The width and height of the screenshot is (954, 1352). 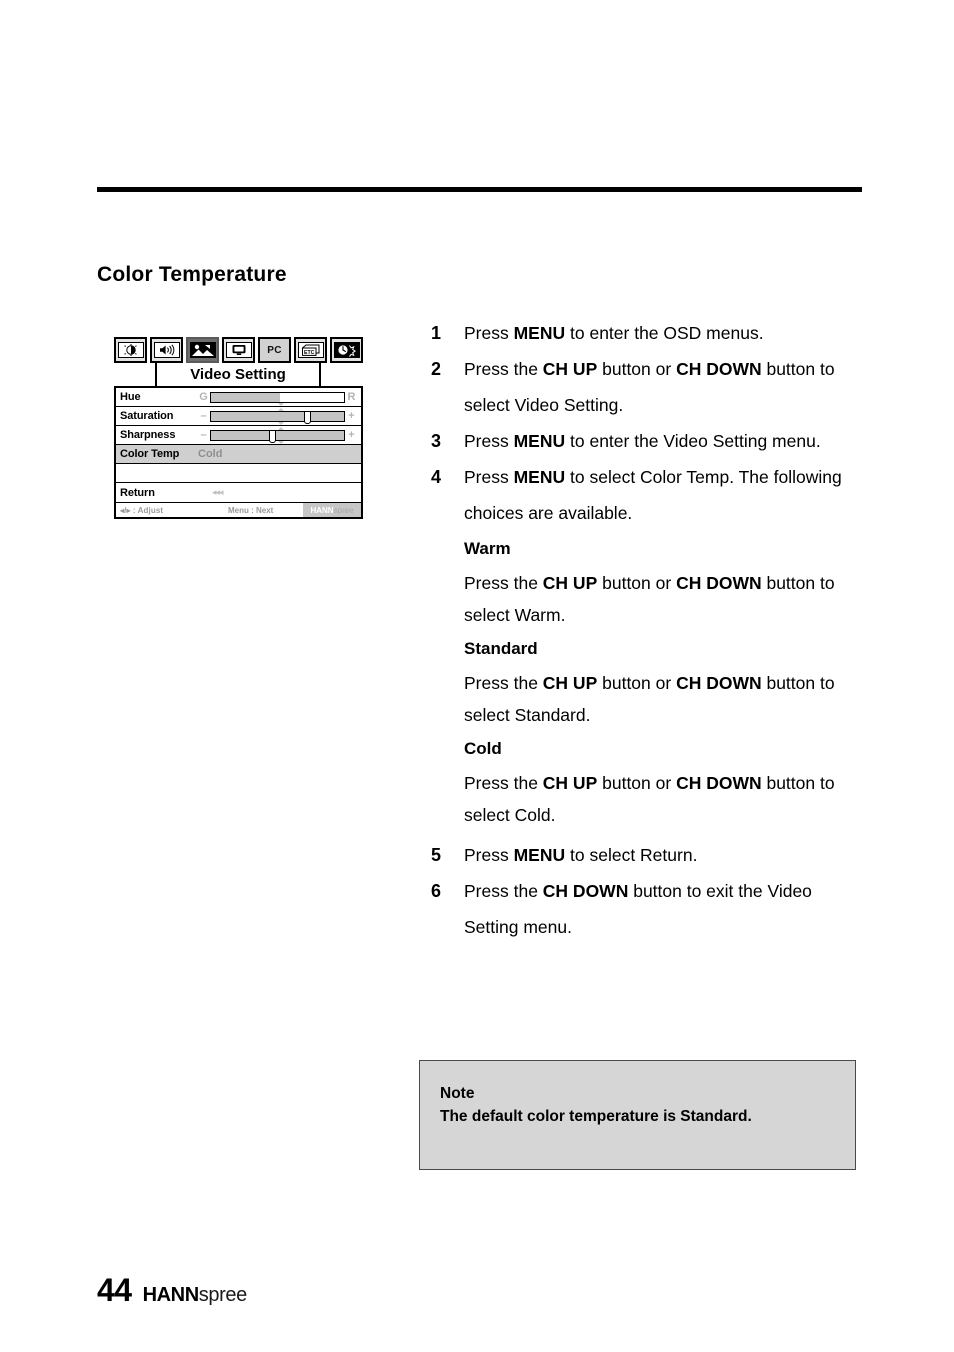 What do you see at coordinates (581, 855) in the screenshot?
I see `step-5-text: Press MENU to select Return.` at bounding box center [581, 855].